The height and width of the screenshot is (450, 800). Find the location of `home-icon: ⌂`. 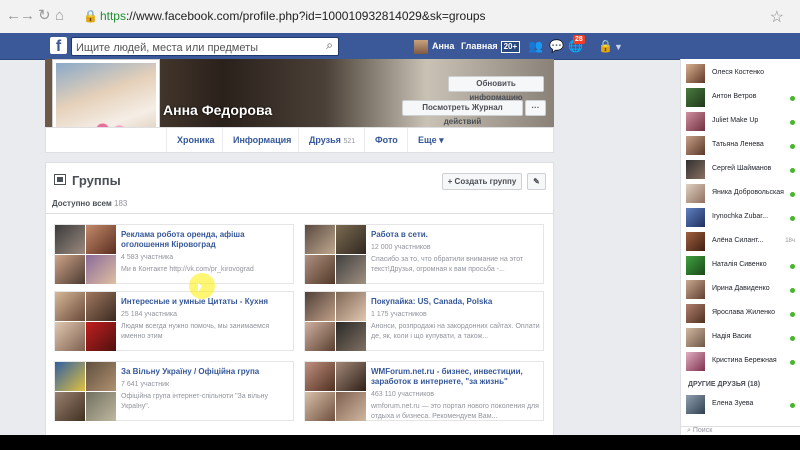

home-icon: ⌂ is located at coordinates (59, 16).